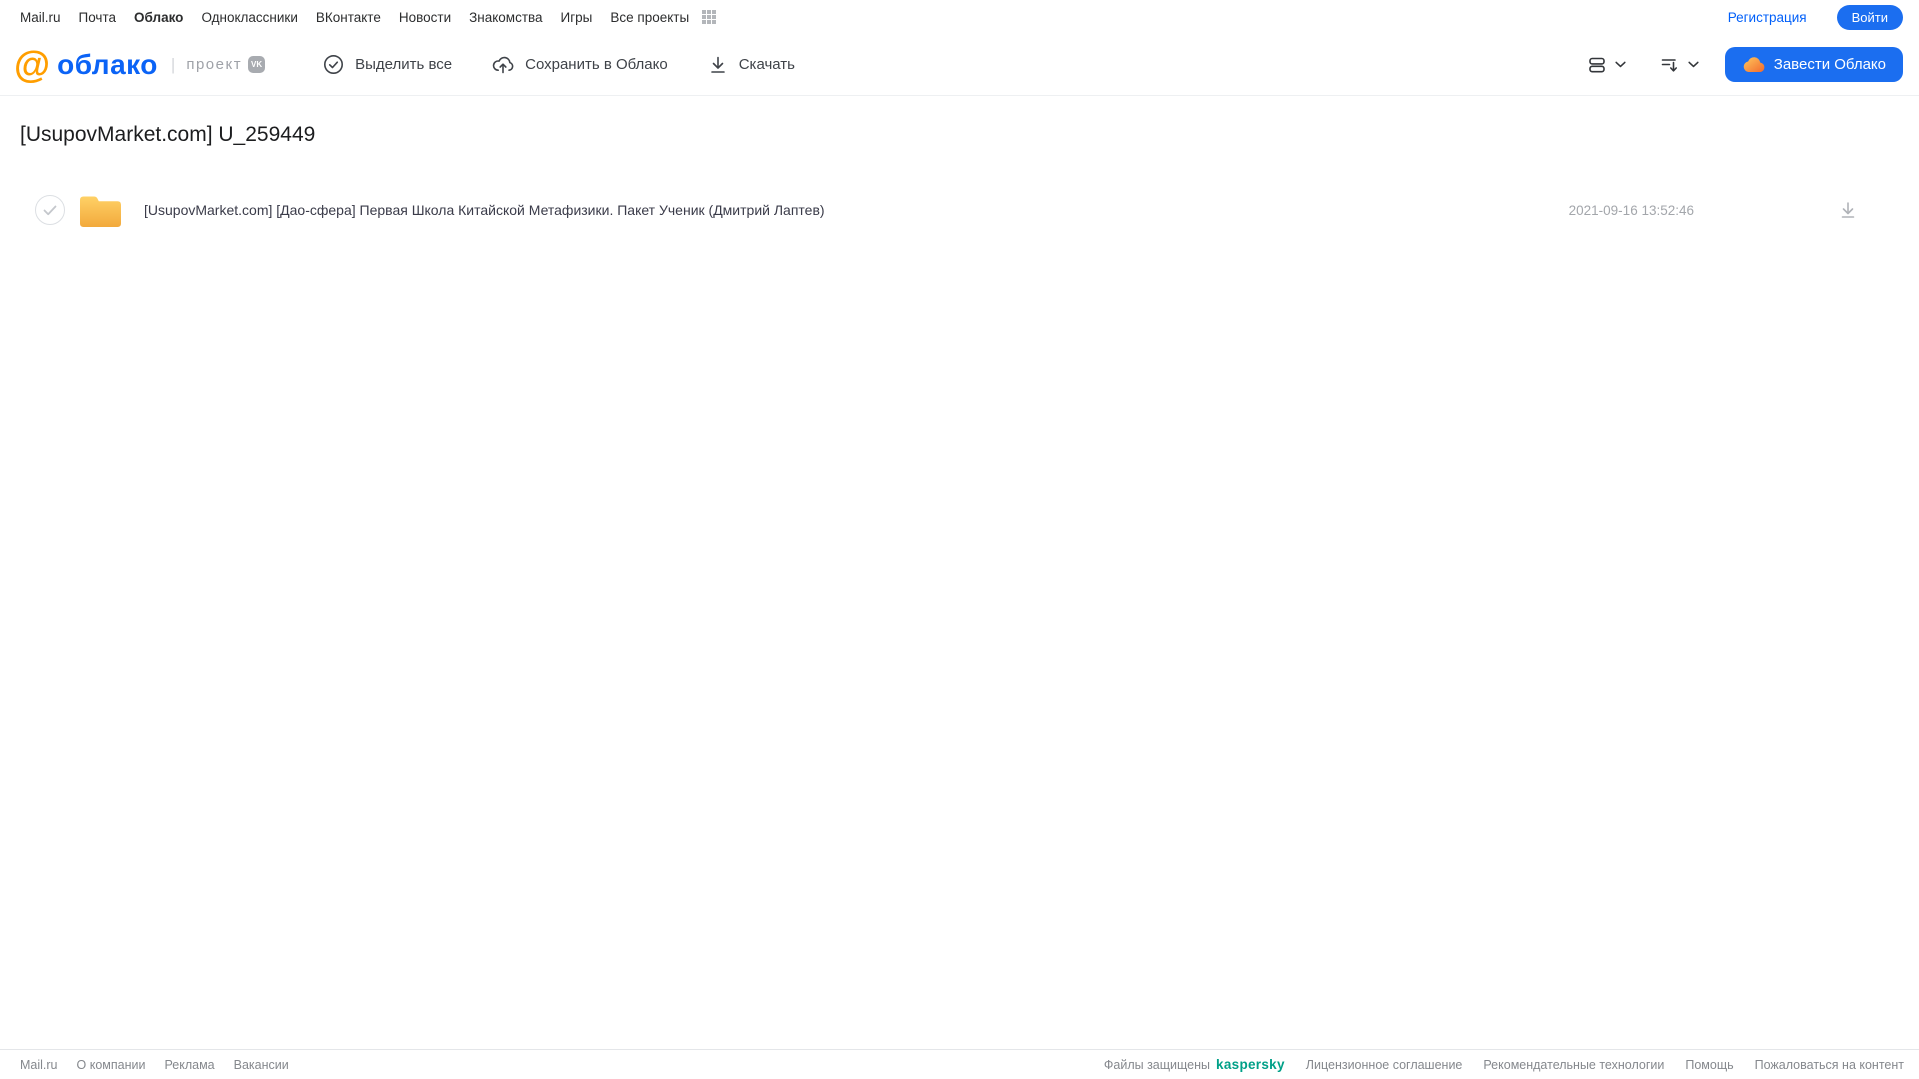  What do you see at coordinates (766, 64) in the screenshot?
I see `download-label: Скачать` at bounding box center [766, 64].